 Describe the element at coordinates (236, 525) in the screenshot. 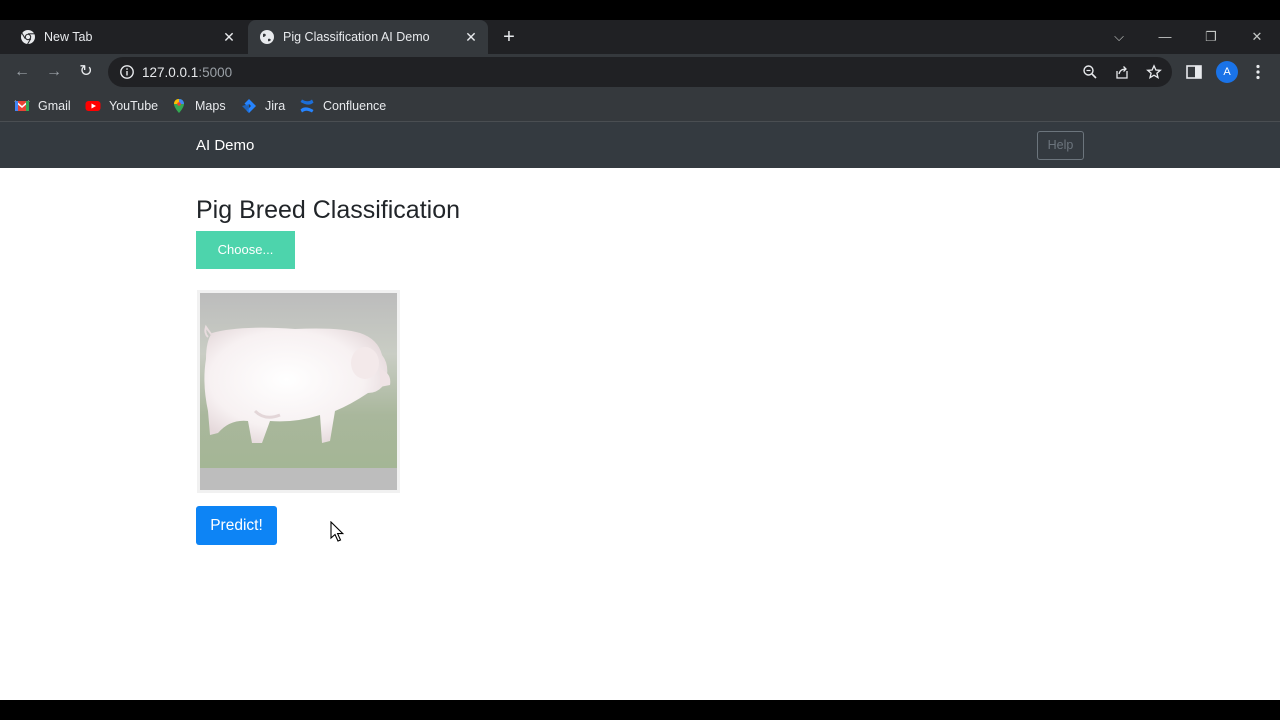

I see `predict-button: Predict!` at that location.